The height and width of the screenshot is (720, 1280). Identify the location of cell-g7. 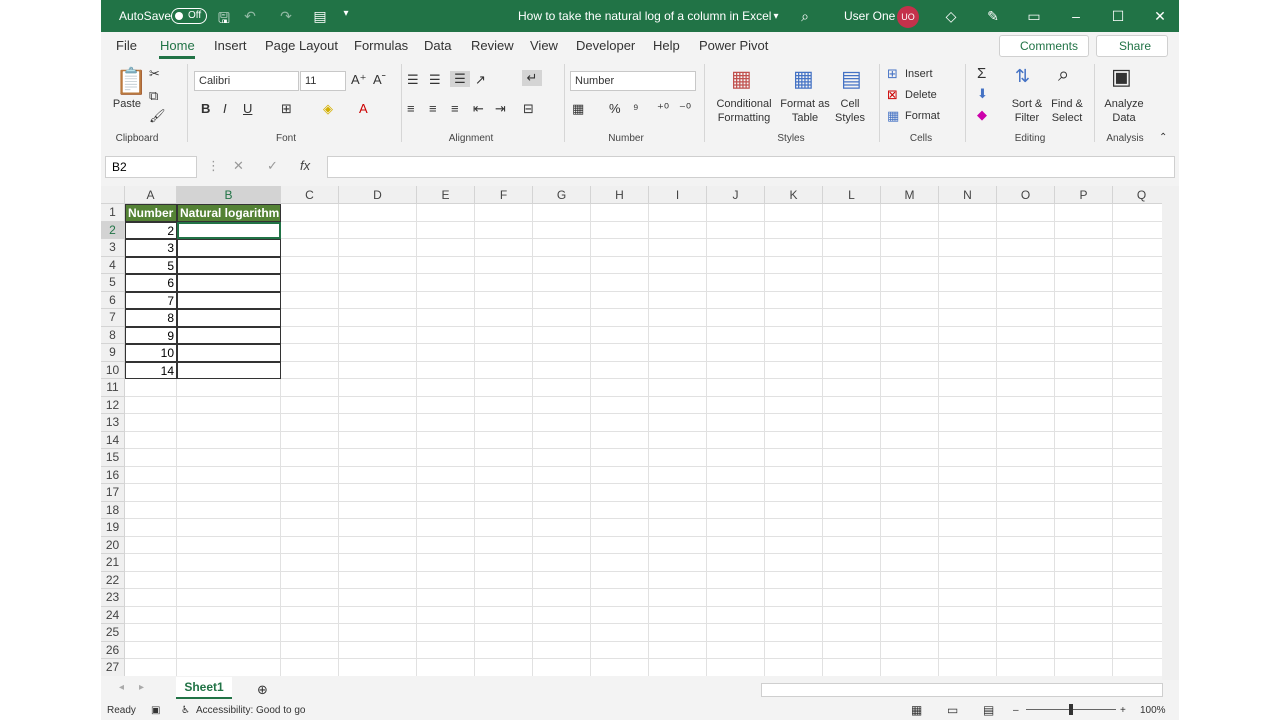
(562, 318).